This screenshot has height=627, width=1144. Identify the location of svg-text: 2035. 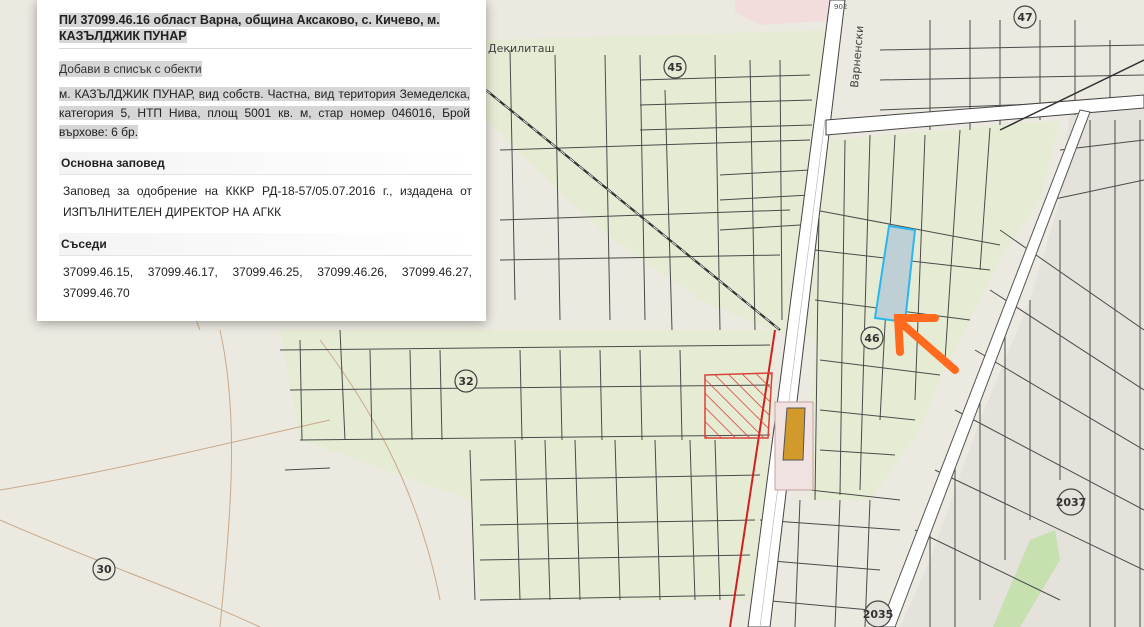
(878, 614).